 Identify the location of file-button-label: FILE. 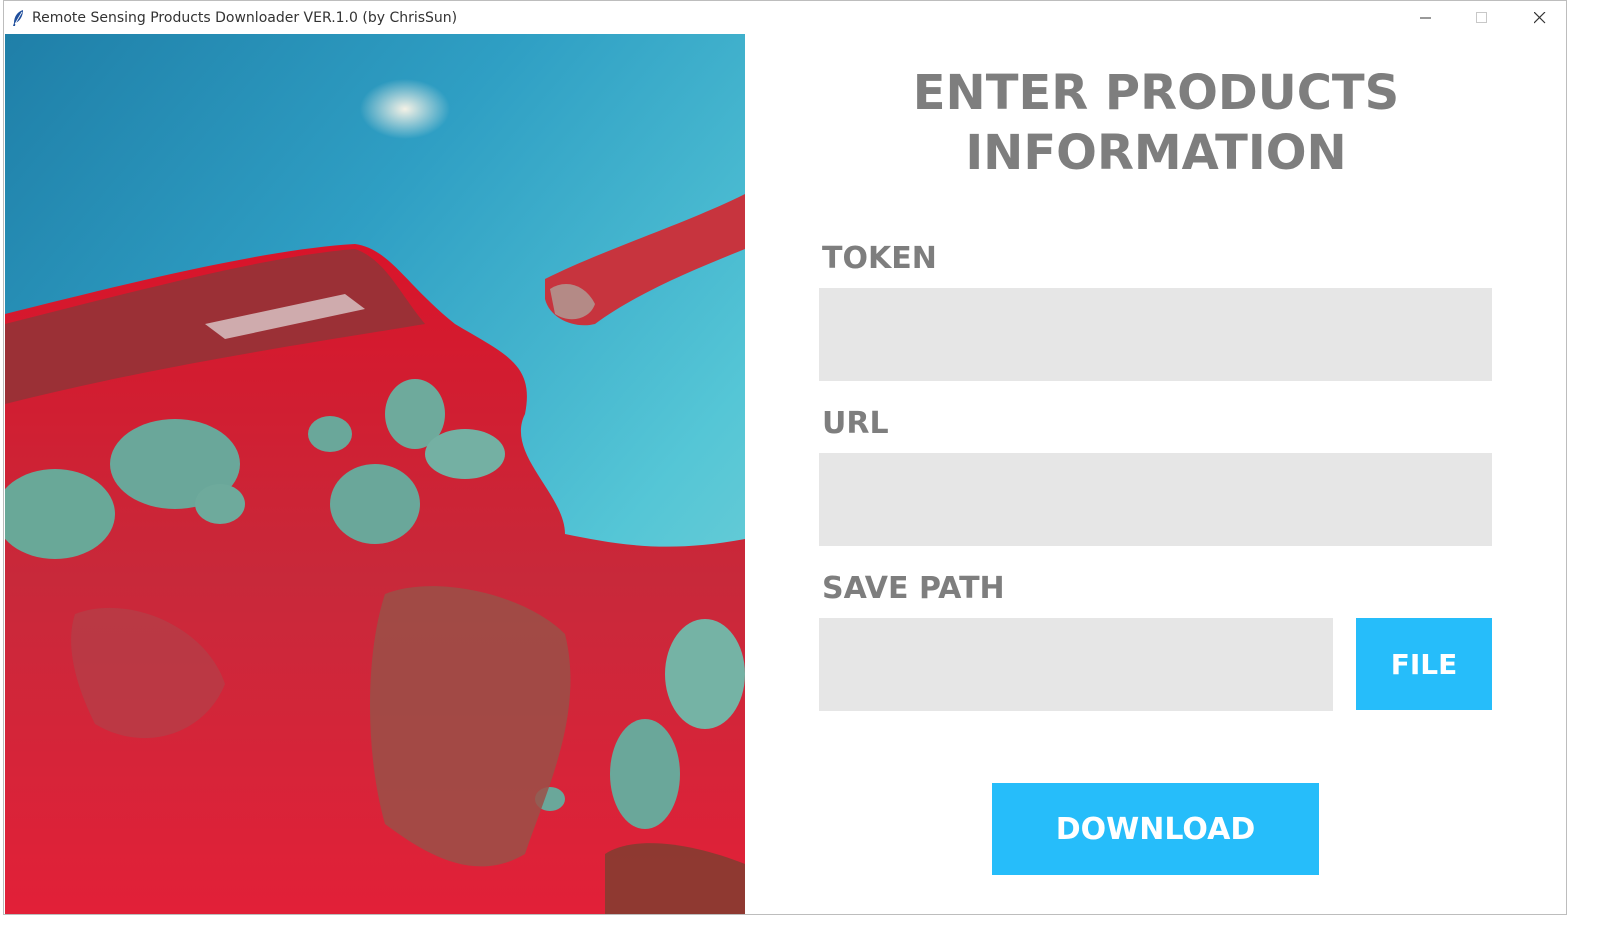
(1424, 664).